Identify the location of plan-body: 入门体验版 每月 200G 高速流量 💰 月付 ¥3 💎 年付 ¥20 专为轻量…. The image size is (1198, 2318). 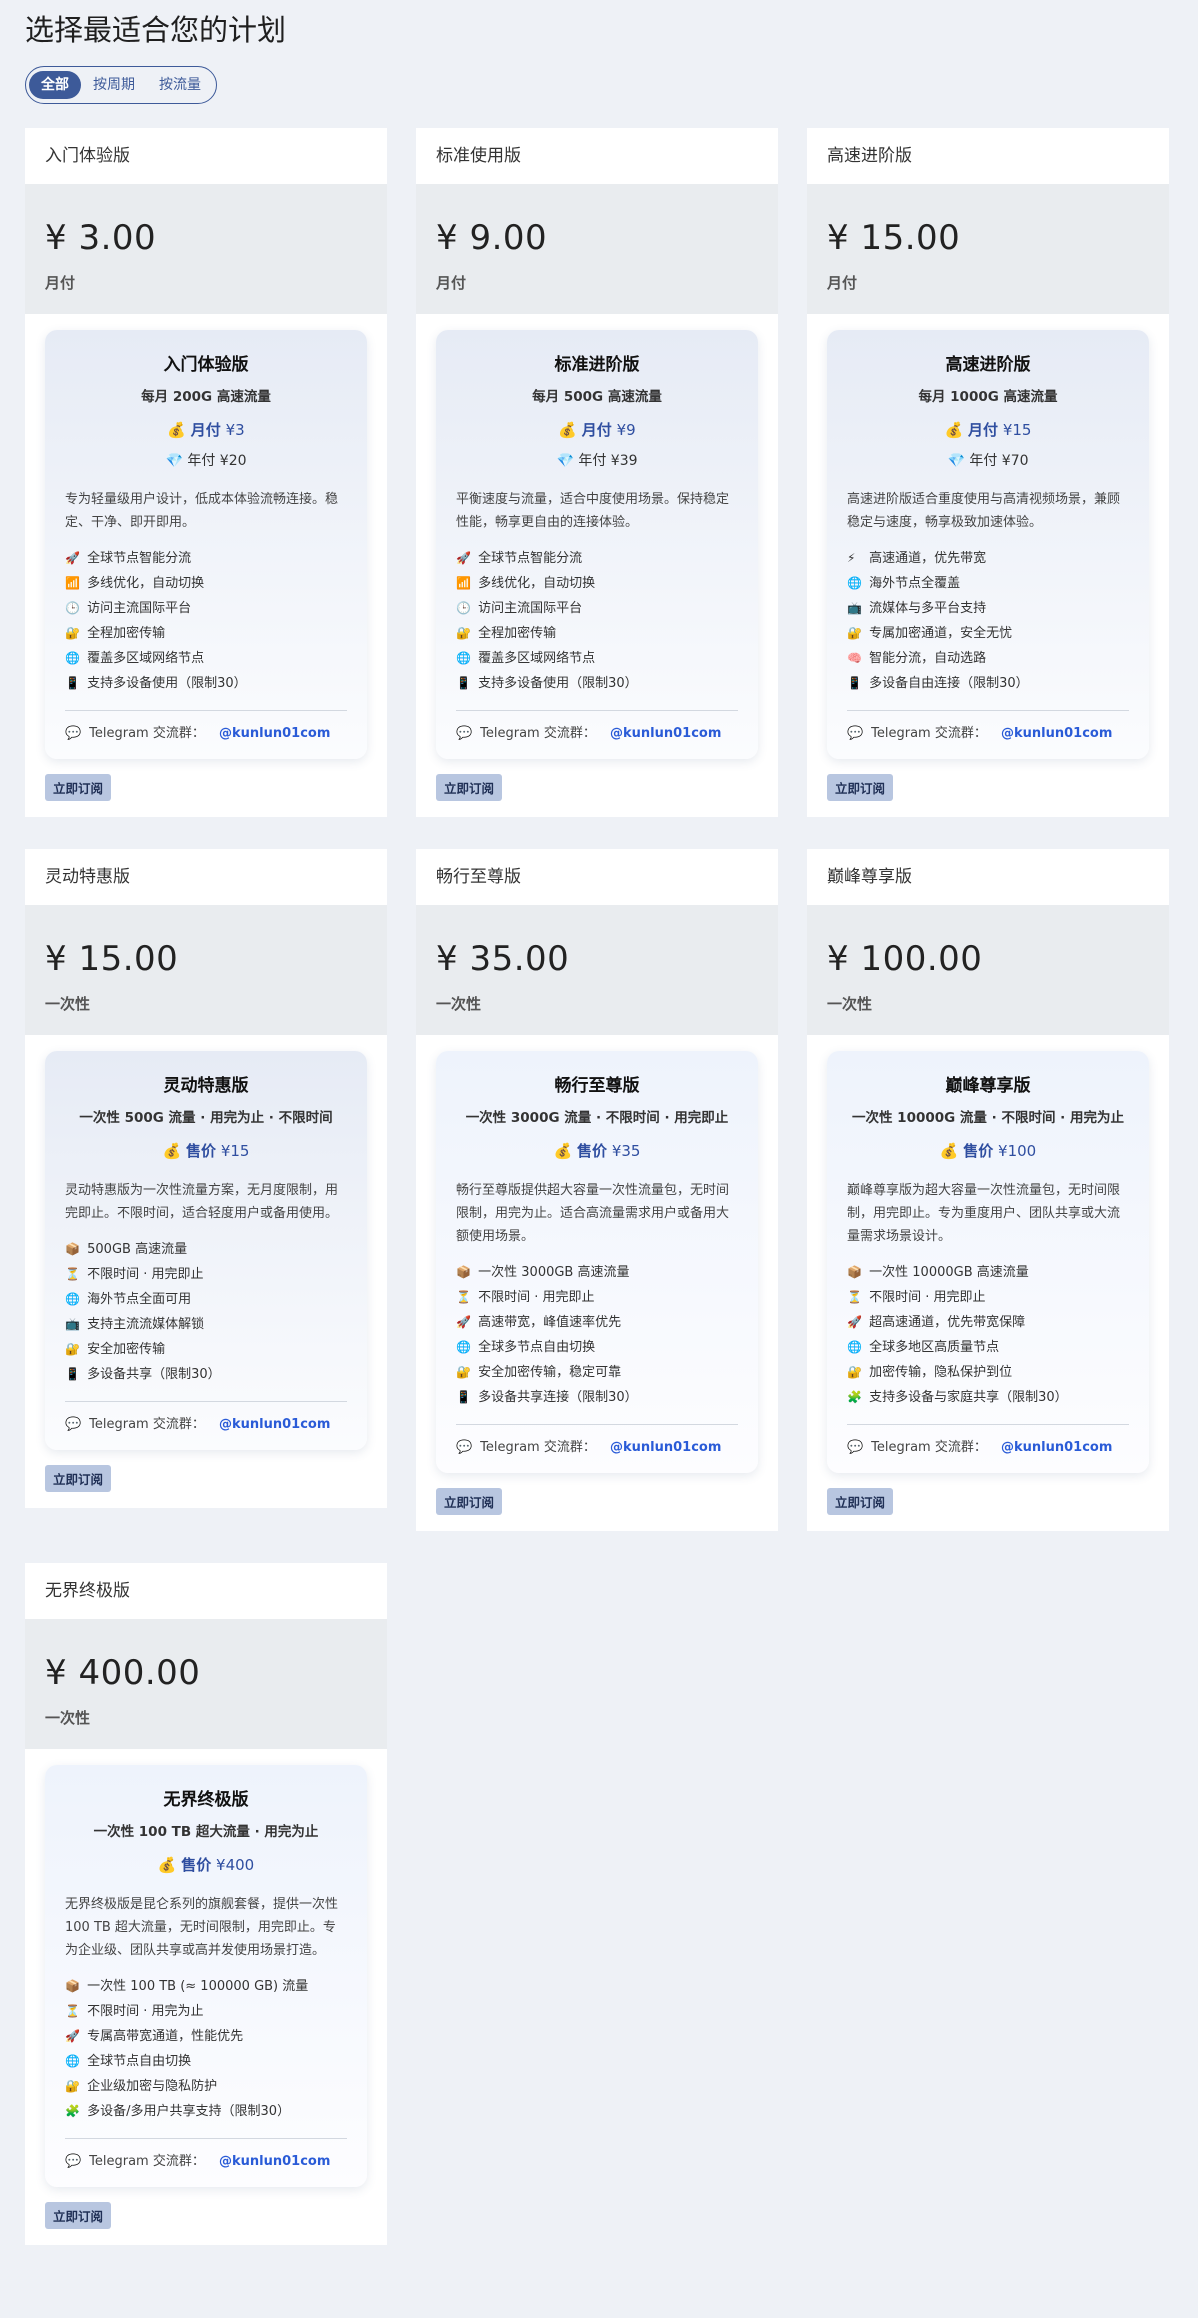
(206, 536).